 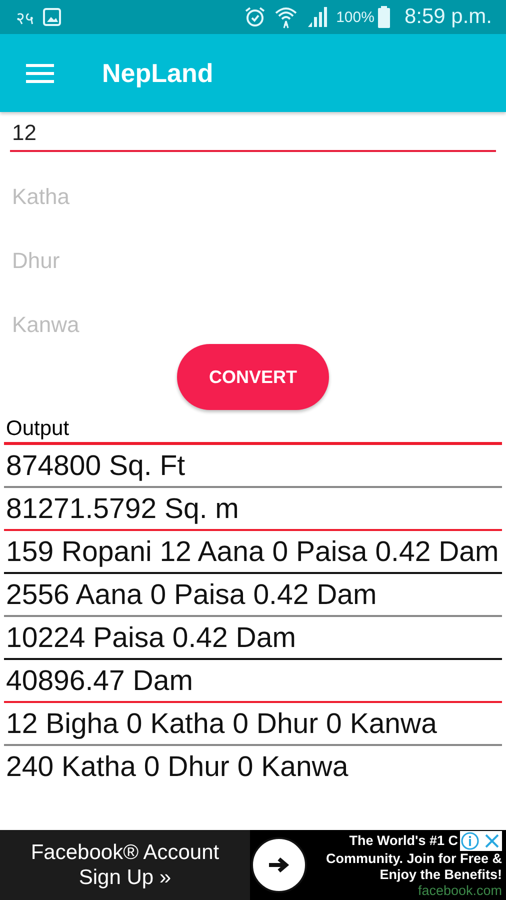 What do you see at coordinates (355, 17) in the screenshot?
I see `battery-percent: 100%` at bounding box center [355, 17].